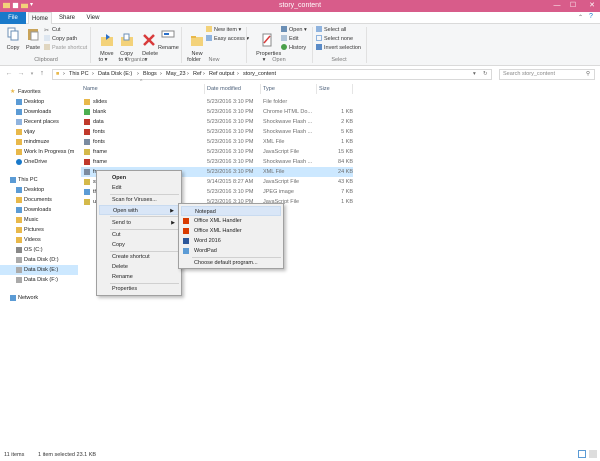 This screenshot has height=461, width=600. I want to click on menu-open: Open, so click(139, 178).